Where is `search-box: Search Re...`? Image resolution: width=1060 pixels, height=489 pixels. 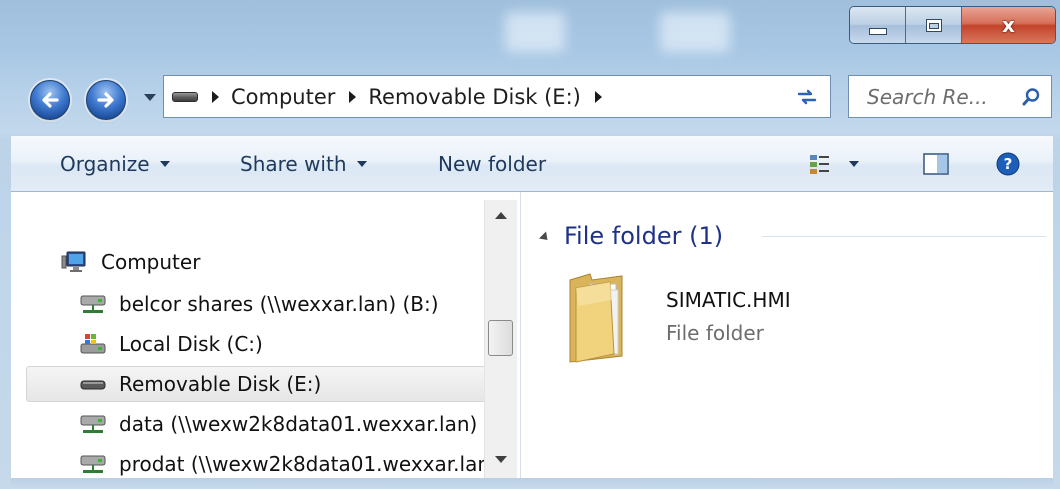
search-box: Search Re... is located at coordinates (950, 96).